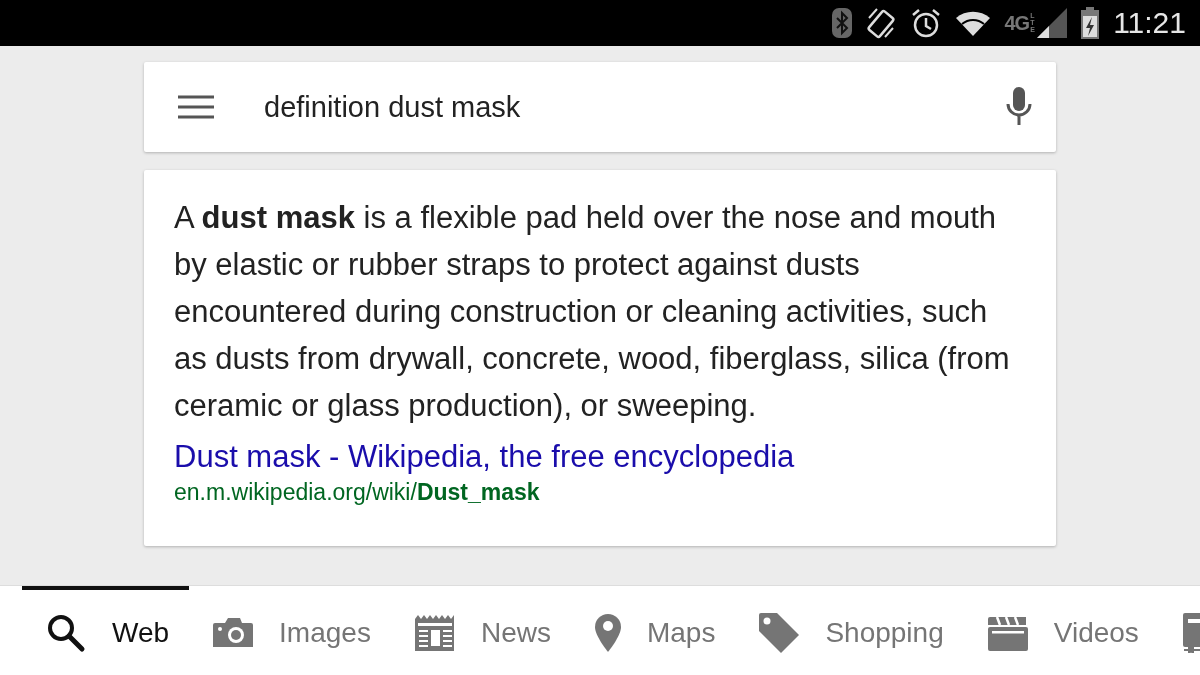 This screenshot has height=675, width=1200. I want to click on clapperboard-icon, so click(1007, 632).